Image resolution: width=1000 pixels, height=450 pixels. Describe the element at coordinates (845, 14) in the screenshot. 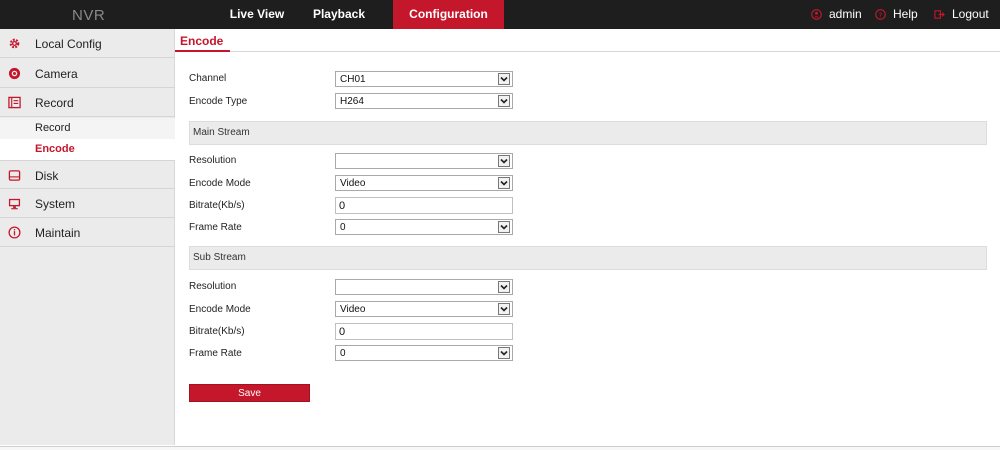

I see `user-menu: admin` at that location.